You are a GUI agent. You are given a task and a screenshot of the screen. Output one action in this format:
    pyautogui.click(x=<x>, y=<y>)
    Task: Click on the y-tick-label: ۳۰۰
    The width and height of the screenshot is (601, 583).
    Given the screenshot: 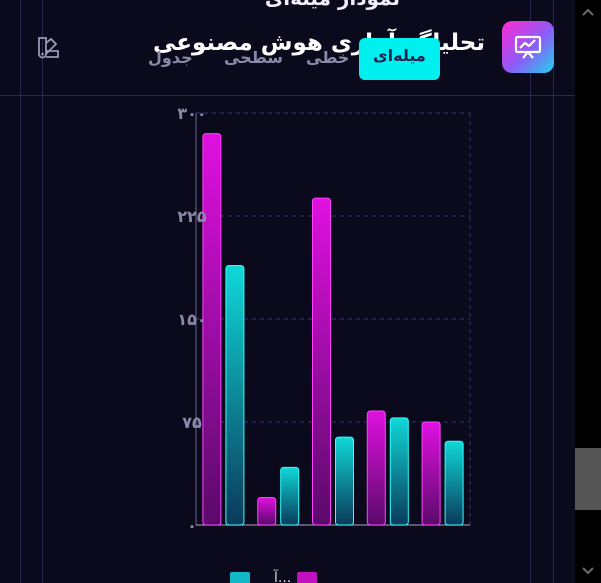 What is the action you would take?
    pyautogui.click(x=191, y=113)
    